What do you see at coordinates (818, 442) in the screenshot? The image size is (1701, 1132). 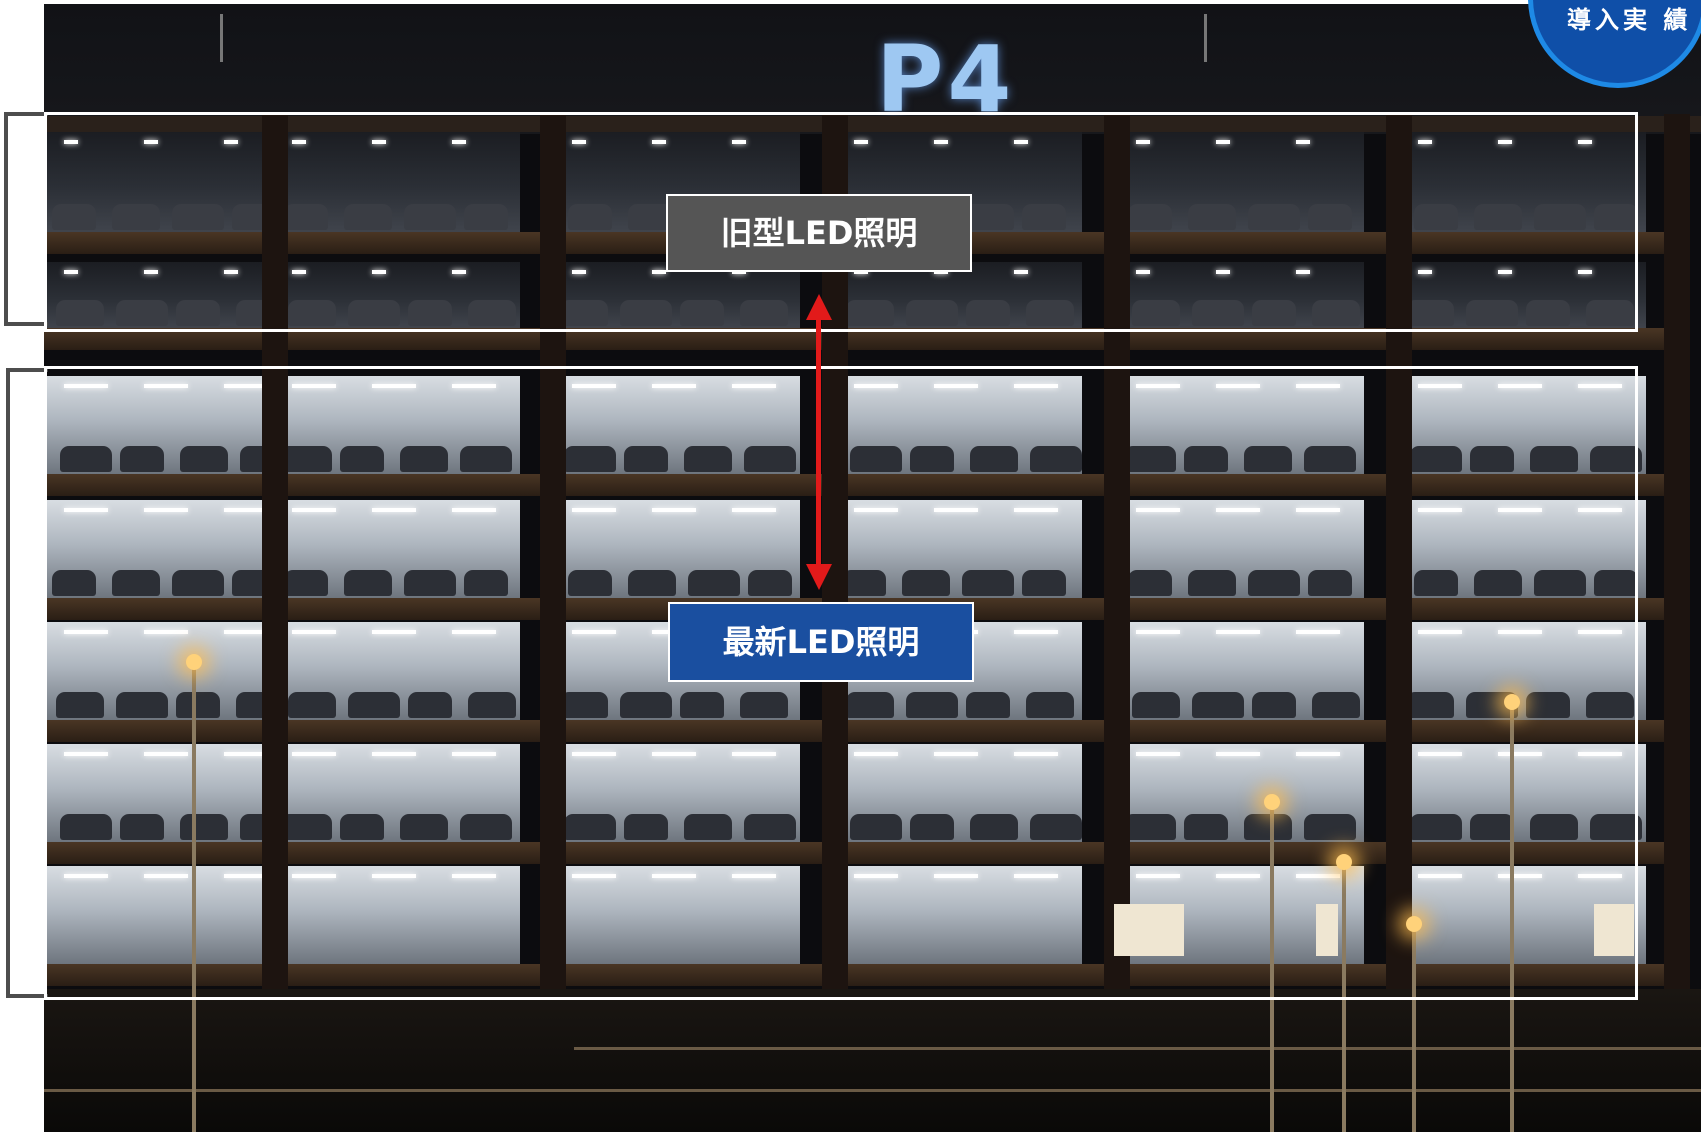 I see `comparison-arrow-shaft` at bounding box center [818, 442].